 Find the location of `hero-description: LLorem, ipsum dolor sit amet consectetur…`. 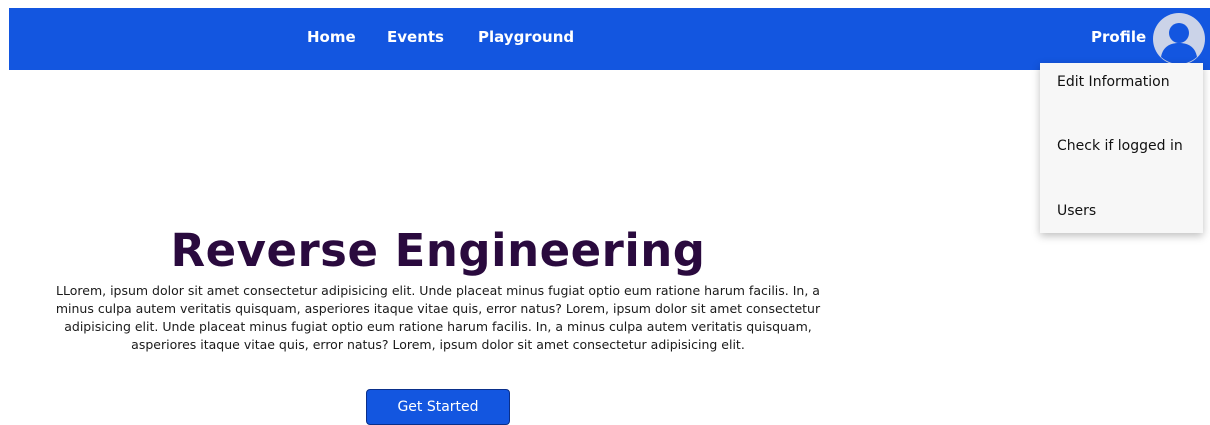

hero-description: LLorem, ipsum dolor sit amet consectetur… is located at coordinates (438, 317).